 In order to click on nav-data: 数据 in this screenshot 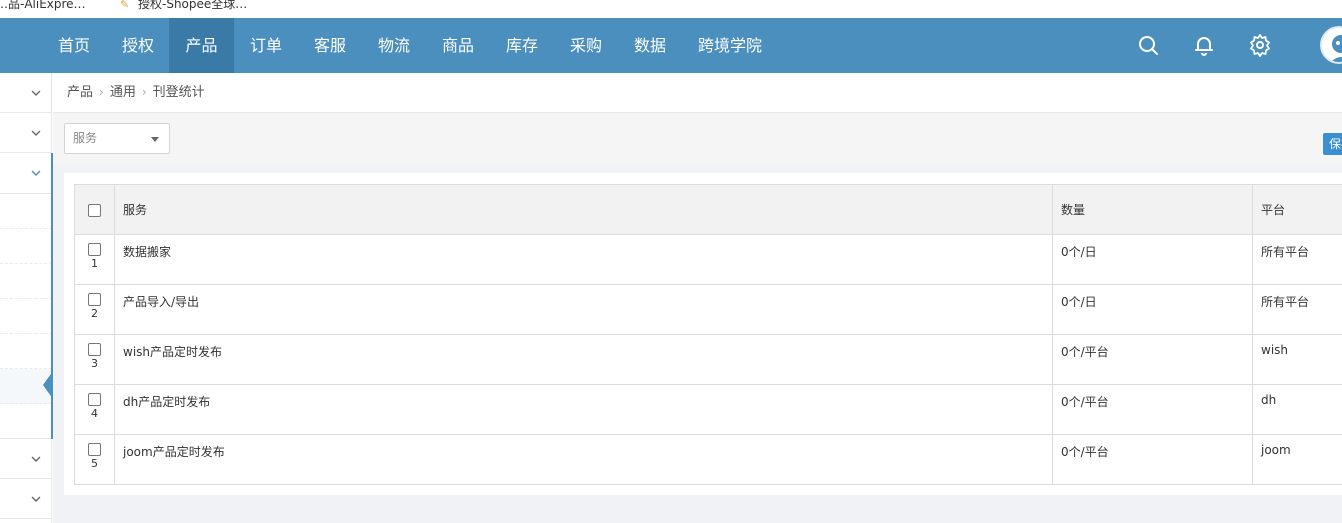, I will do `click(650, 45)`.